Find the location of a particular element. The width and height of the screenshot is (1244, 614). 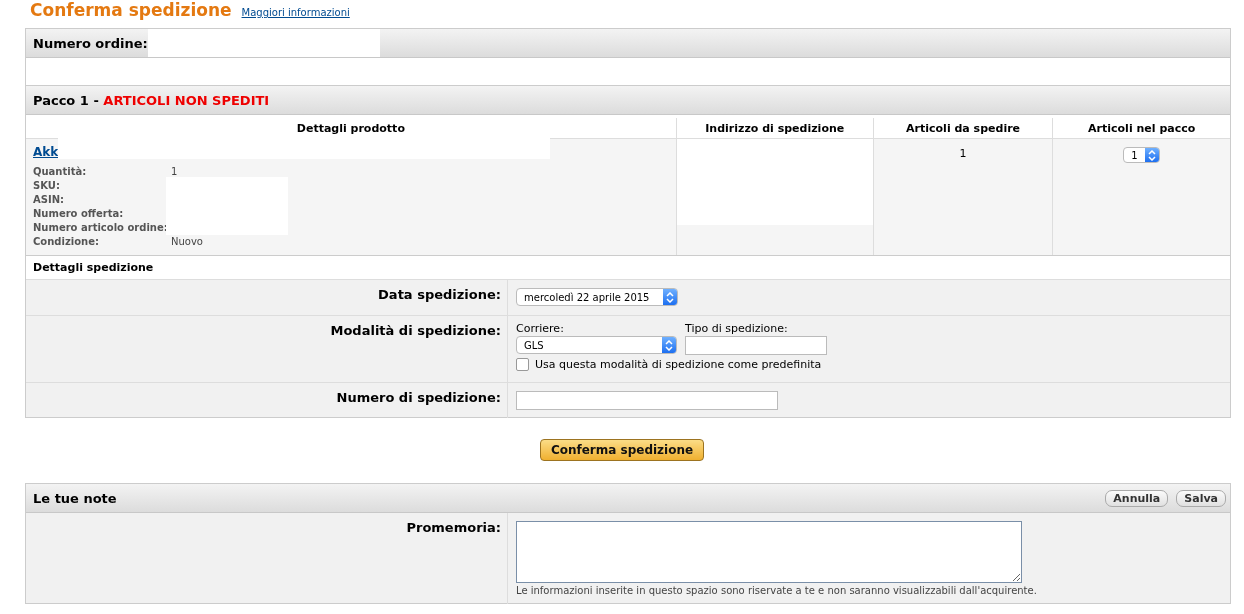

field-label: Promemoria: is located at coordinates (267, 558).